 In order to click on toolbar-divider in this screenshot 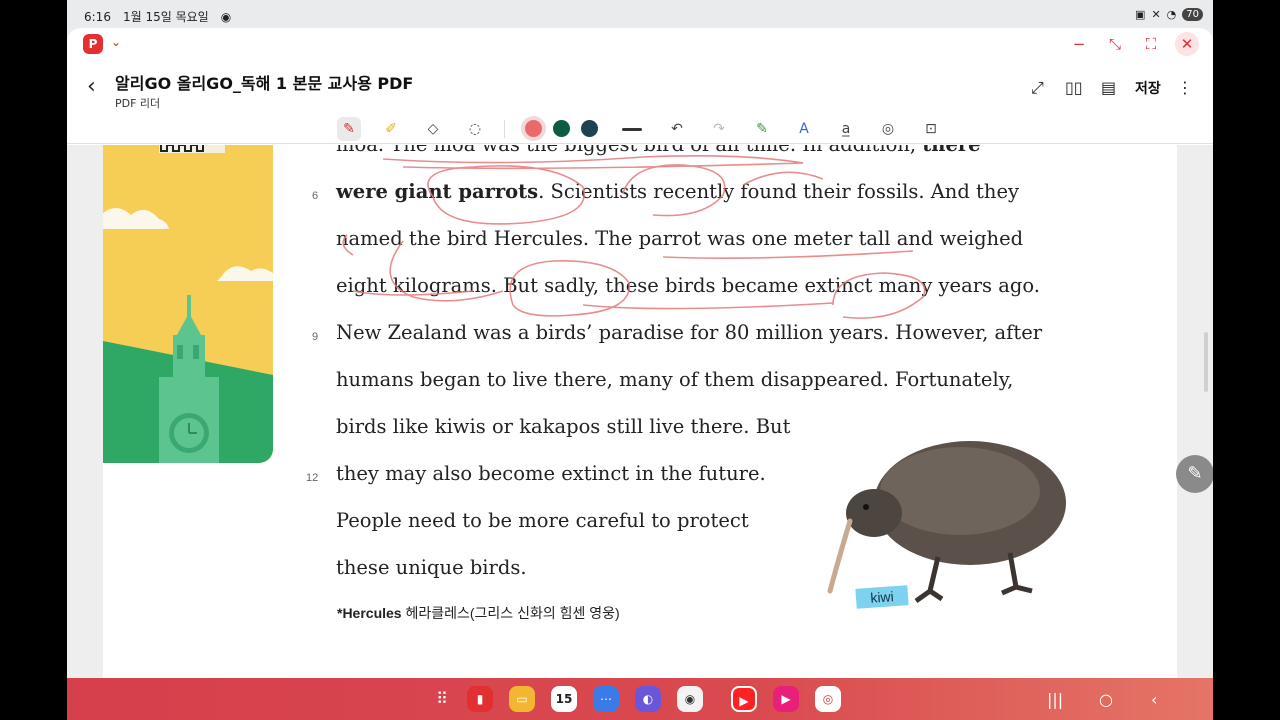, I will do `click(504, 129)`.